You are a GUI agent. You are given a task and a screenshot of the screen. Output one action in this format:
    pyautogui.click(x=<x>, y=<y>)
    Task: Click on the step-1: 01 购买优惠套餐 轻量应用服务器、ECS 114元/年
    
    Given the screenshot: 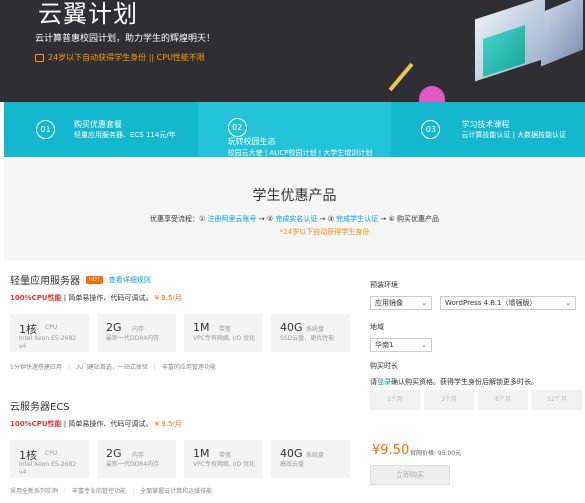 What is the action you would take?
    pyautogui.click(x=101, y=129)
    